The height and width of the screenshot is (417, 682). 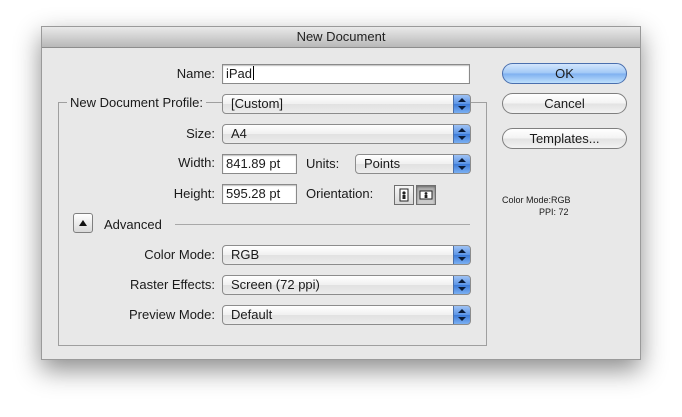 What do you see at coordinates (382, 163) in the screenshot?
I see `units-select-value: Points` at bounding box center [382, 163].